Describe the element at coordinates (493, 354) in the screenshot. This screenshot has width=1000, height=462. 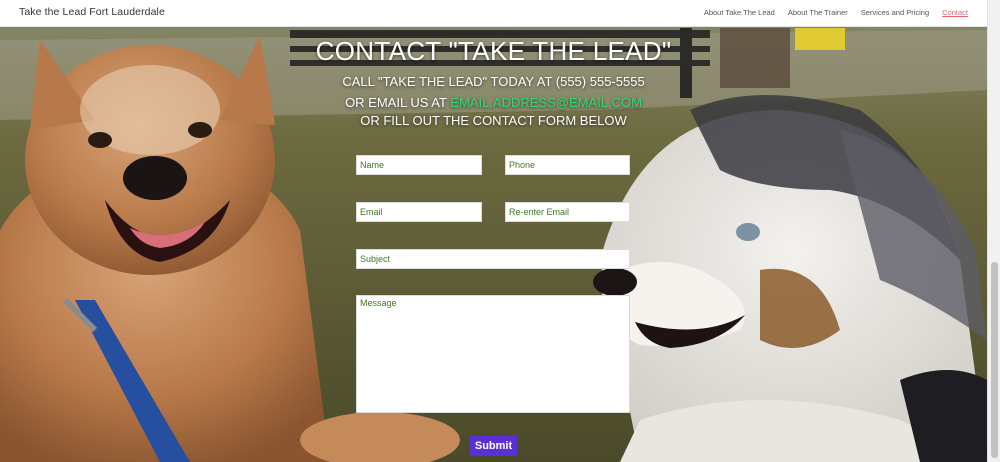
I see `message-field` at that location.